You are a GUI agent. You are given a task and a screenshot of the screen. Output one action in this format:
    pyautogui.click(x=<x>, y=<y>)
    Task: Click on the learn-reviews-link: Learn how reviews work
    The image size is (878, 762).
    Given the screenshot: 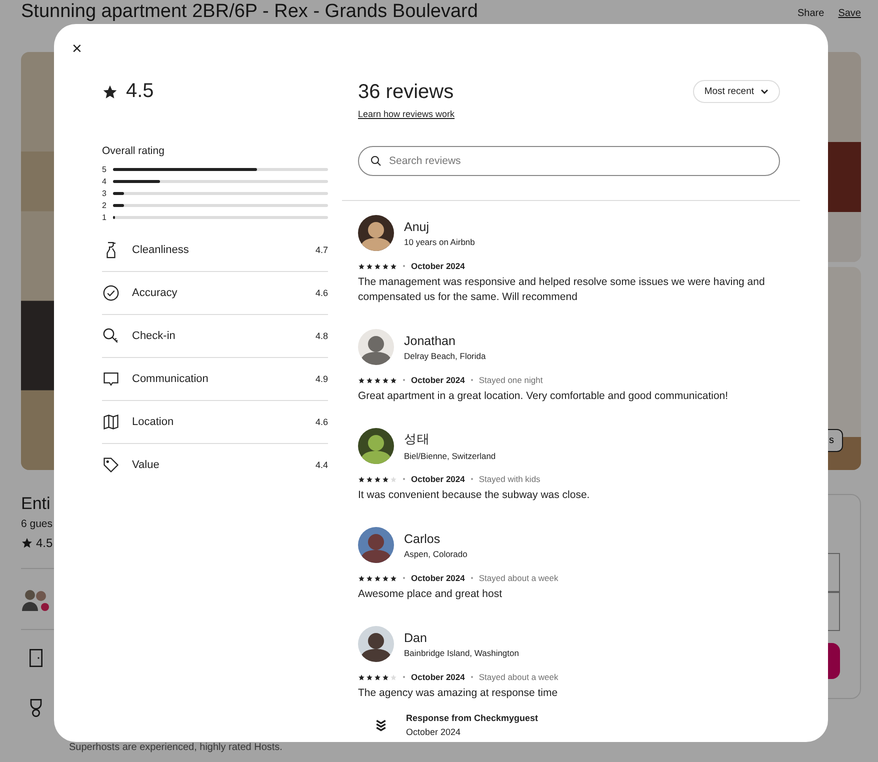 What is the action you would take?
    pyautogui.click(x=406, y=114)
    